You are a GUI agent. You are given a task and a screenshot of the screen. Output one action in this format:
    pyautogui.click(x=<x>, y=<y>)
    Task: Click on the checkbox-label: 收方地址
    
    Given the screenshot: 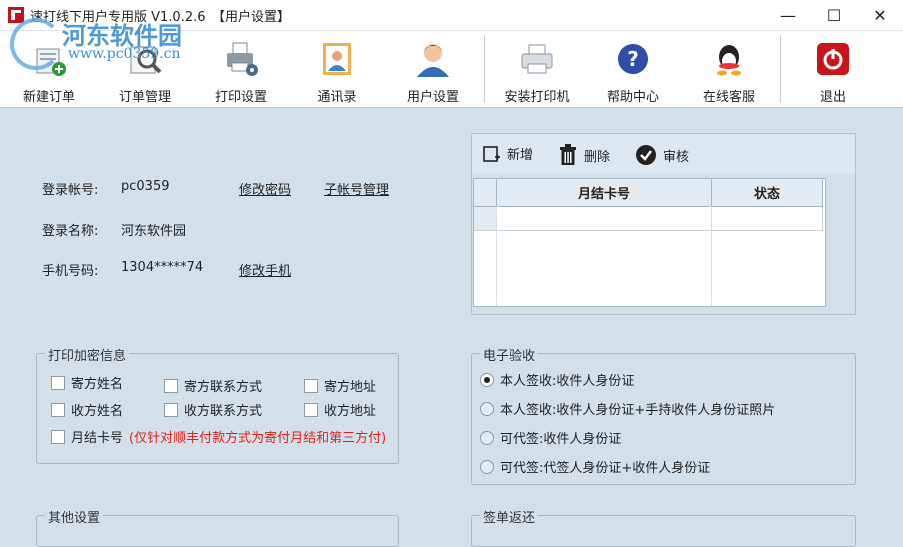 What is the action you would take?
    pyautogui.click(x=350, y=411)
    